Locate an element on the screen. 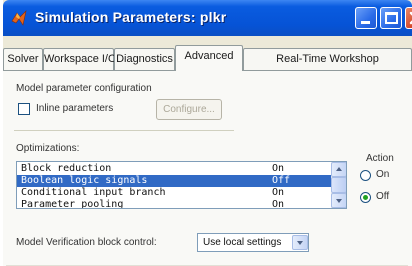  action-off-radio is located at coordinates (365, 197).